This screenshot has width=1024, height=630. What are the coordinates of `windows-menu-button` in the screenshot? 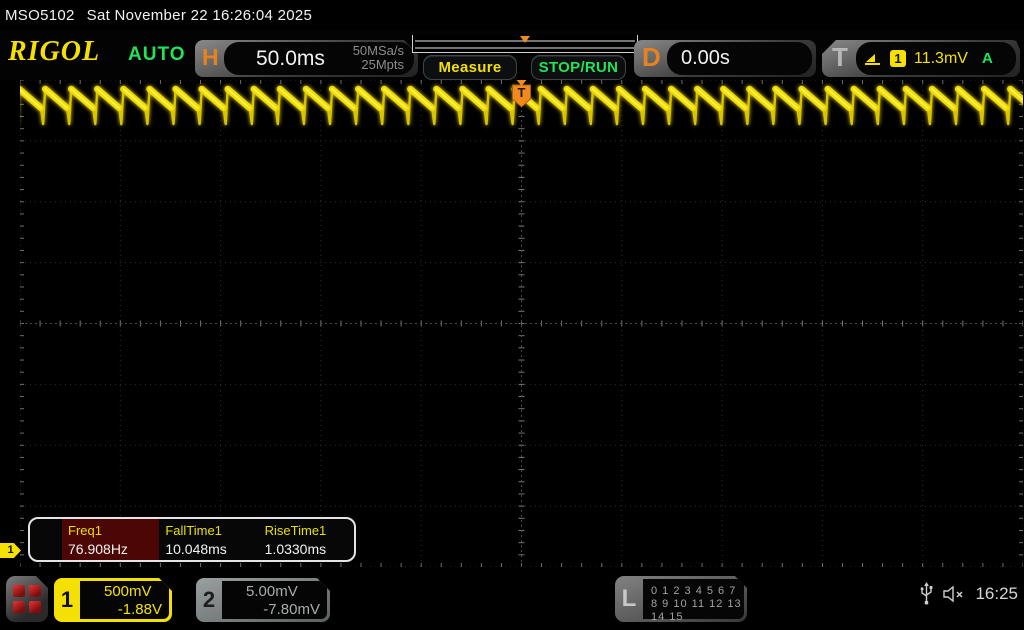 It's located at (27, 599).